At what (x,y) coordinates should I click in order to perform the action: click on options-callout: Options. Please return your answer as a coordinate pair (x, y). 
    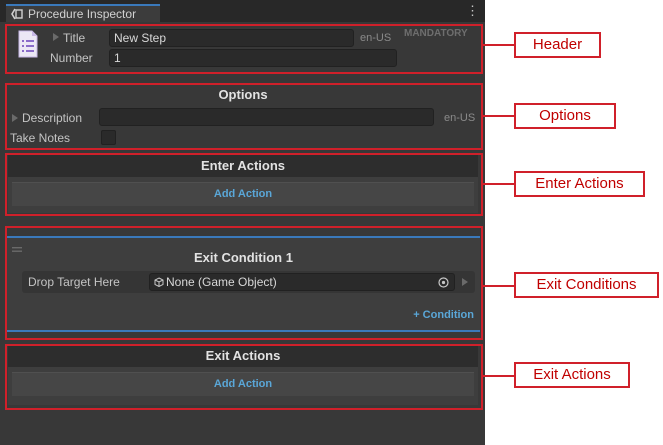
    Looking at the image, I should click on (565, 116).